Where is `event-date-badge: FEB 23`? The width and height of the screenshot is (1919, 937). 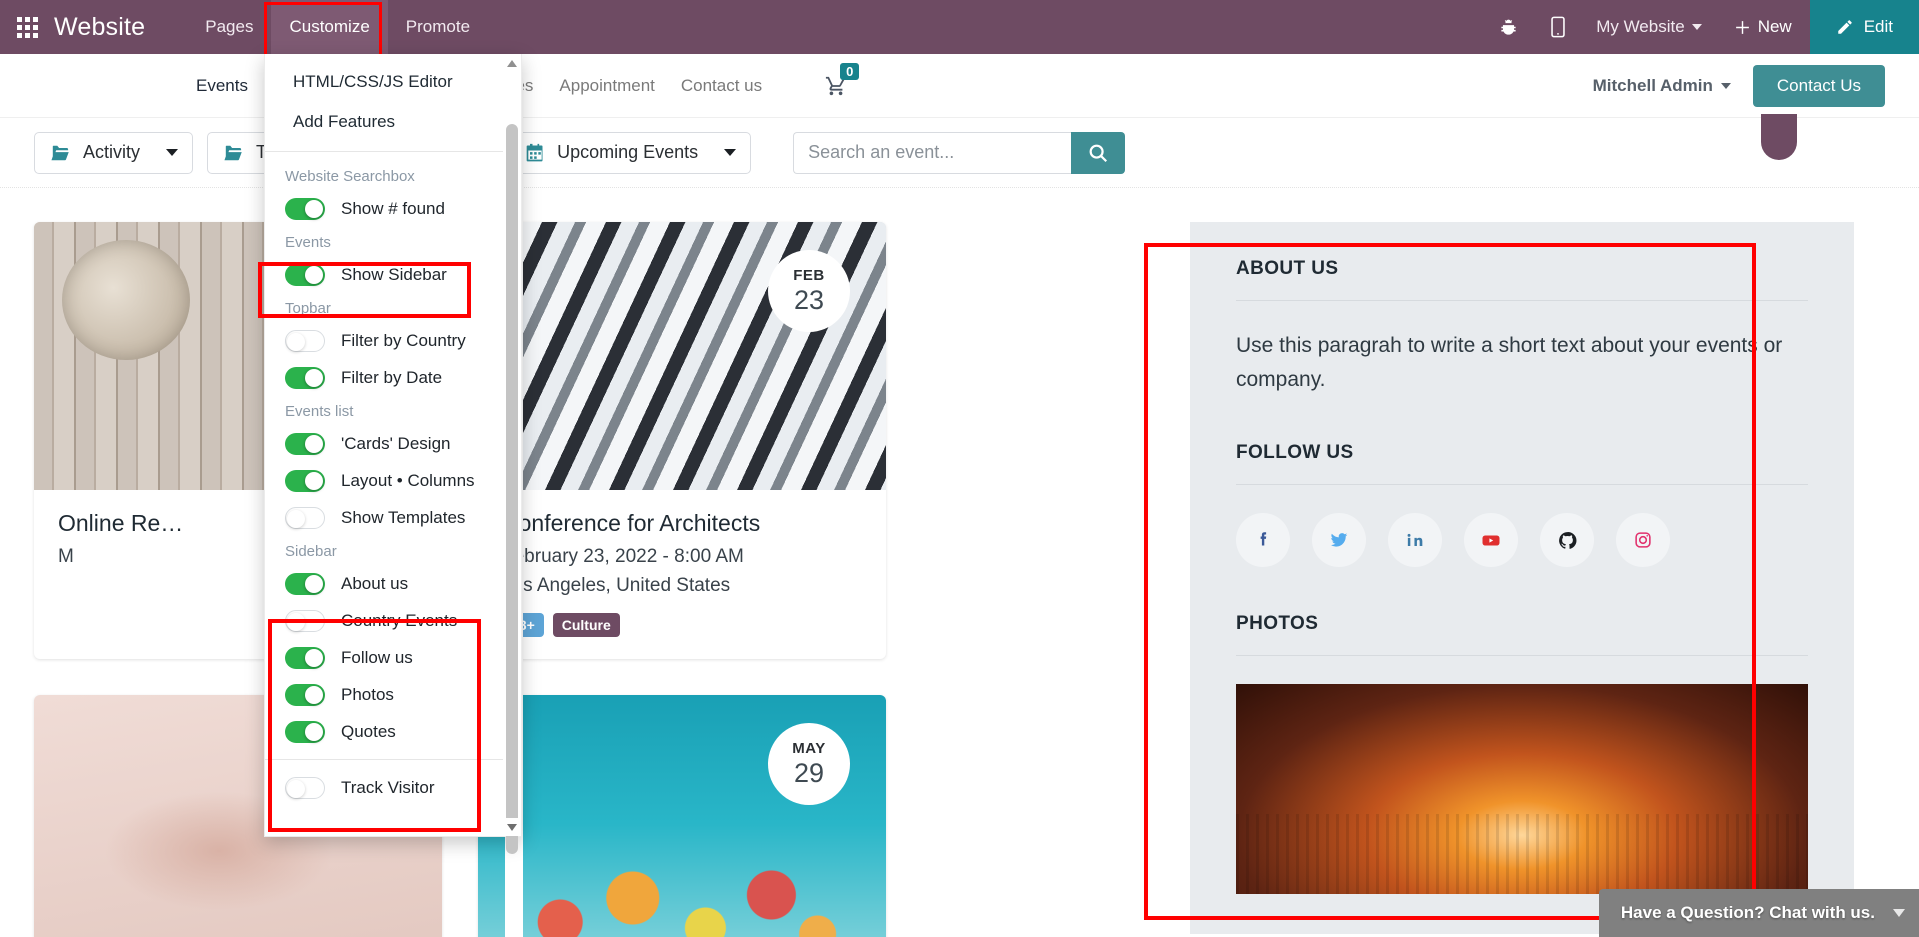
event-date-badge: FEB 23 is located at coordinates (809, 291).